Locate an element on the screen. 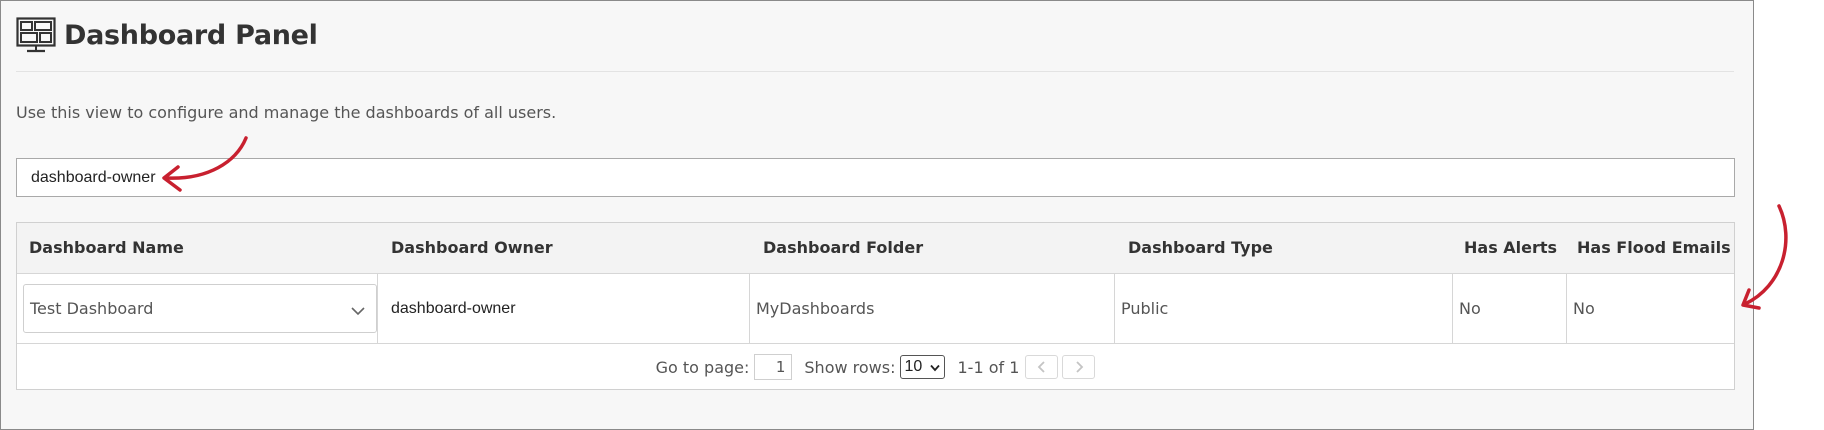 The height and width of the screenshot is (430, 1824). page-header: Dashboard Panel is located at coordinates (167, 35).